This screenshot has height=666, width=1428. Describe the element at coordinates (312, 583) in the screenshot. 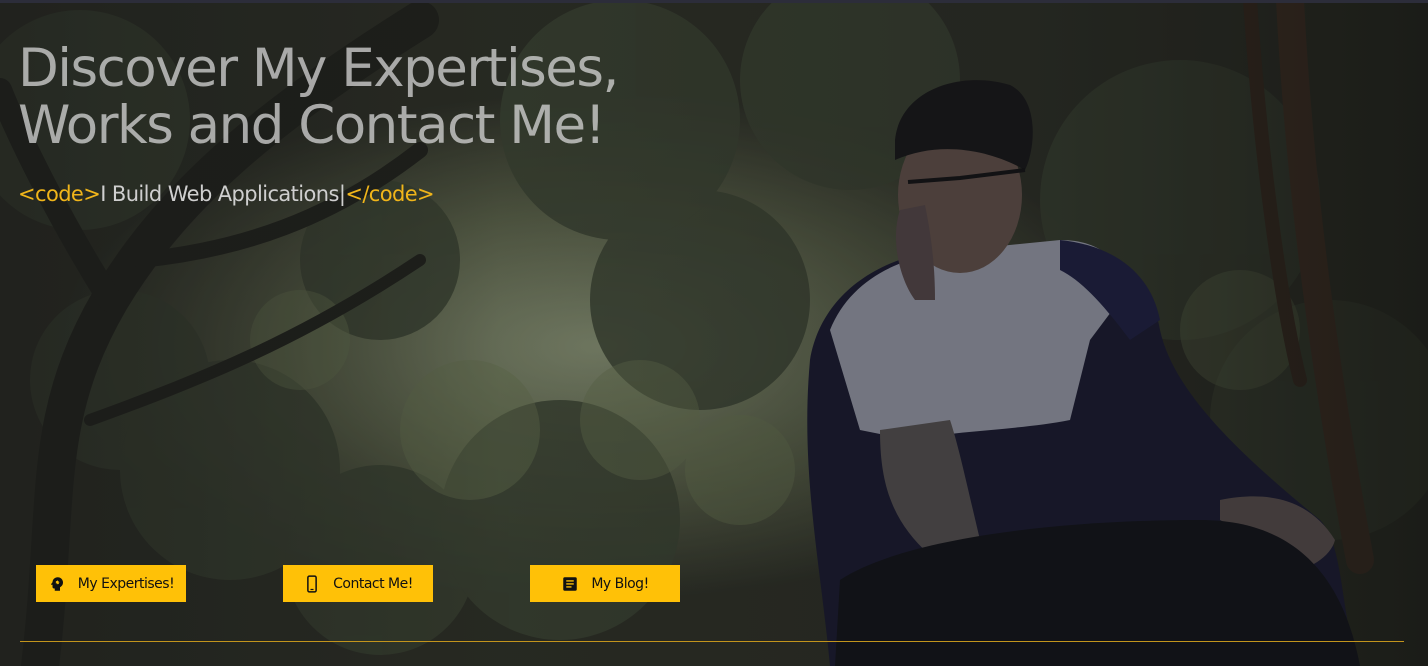

I see `smartphone-icon` at that location.